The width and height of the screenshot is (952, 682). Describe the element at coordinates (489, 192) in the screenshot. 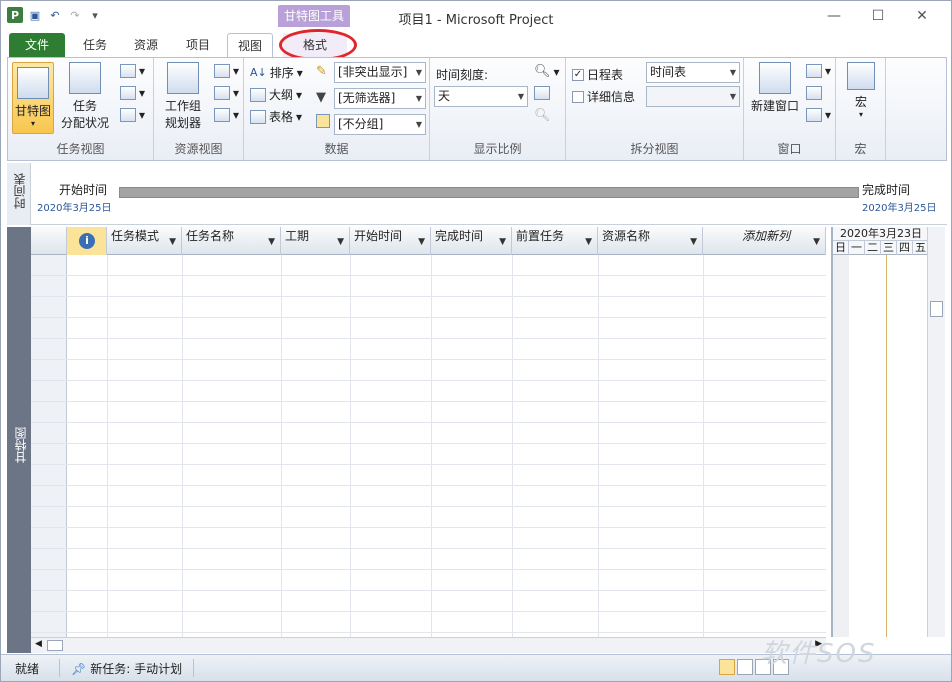

I see `timeline-bar` at that location.